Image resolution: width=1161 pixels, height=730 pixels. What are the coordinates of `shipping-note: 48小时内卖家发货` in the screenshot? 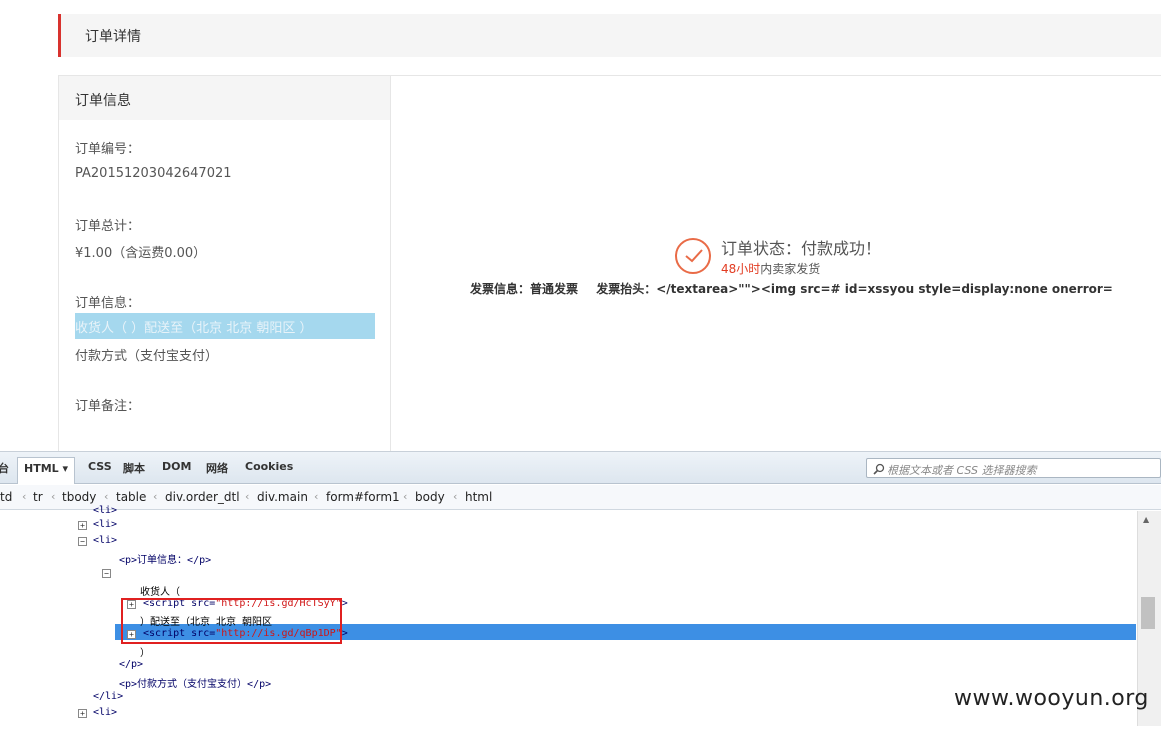 It's located at (770, 268).